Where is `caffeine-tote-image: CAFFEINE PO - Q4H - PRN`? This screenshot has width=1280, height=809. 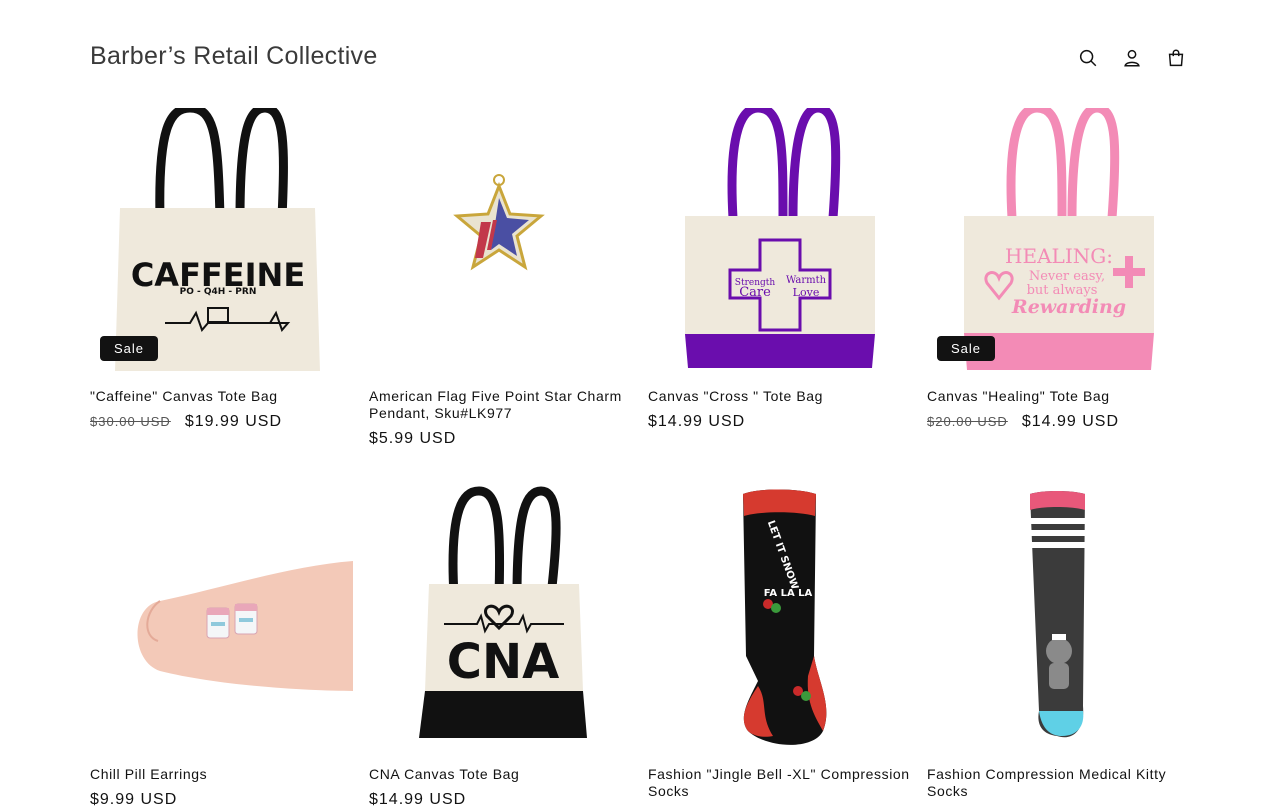 caffeine-tote-image: CAFFEINE PO - Q4H - PRN is located at coordinates (217, 239).